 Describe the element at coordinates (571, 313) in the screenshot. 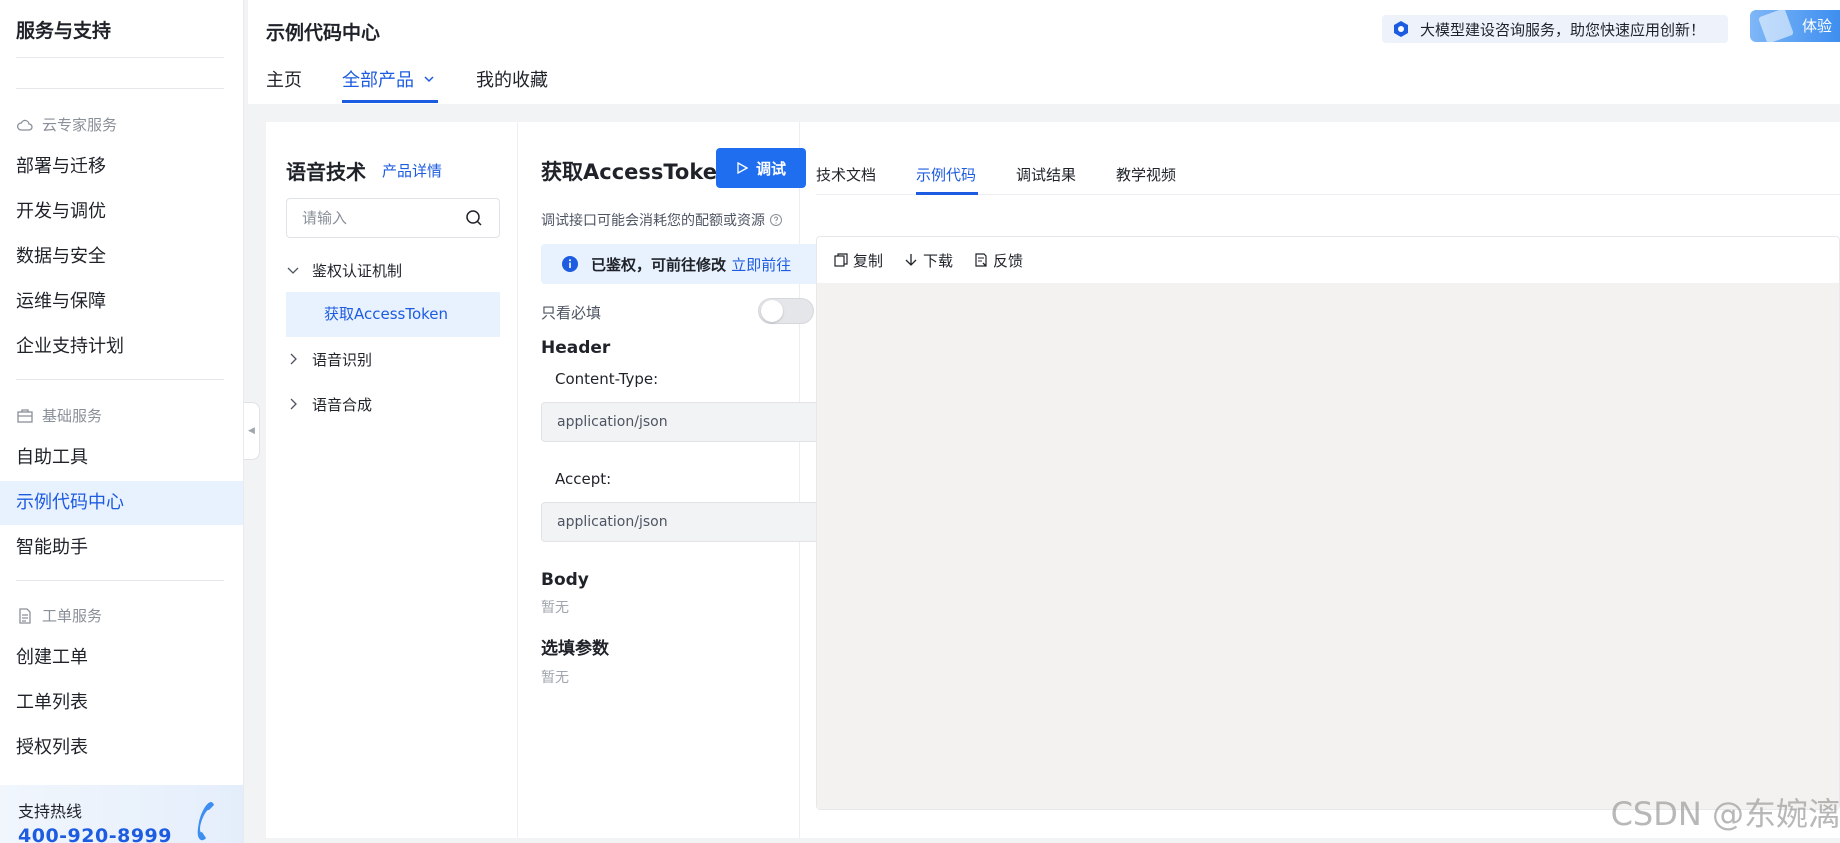

I see `only-required-label: 只看必填` at that location.